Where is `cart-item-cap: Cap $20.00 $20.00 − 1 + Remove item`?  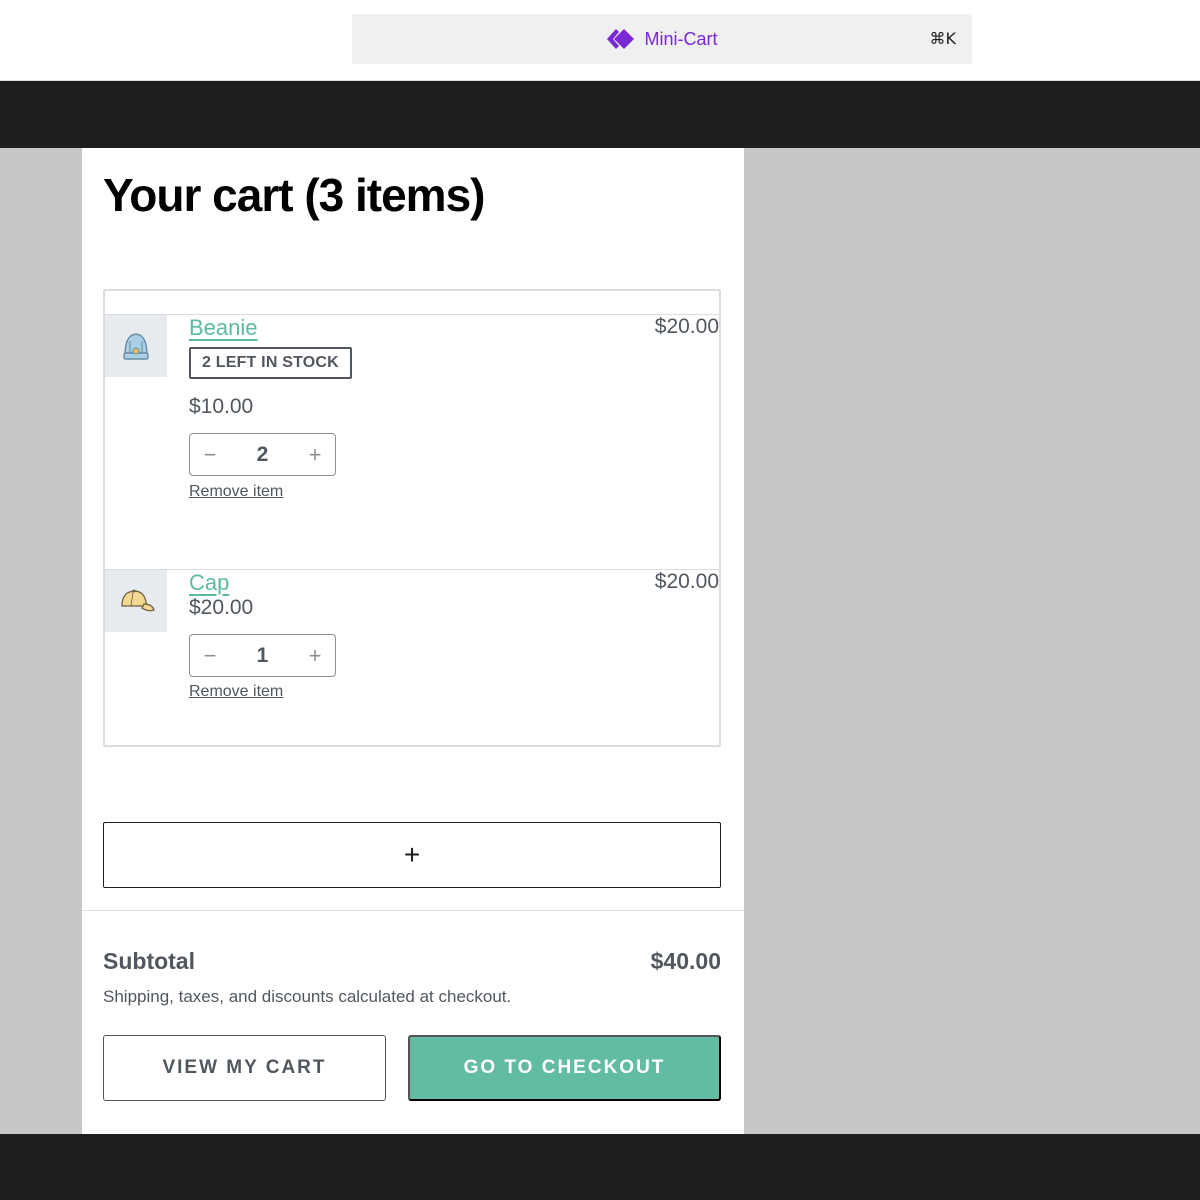
cart-item-cap: Cap $20.00 $20.00 − 1 + Remove item is located at coordinates (412, 657).